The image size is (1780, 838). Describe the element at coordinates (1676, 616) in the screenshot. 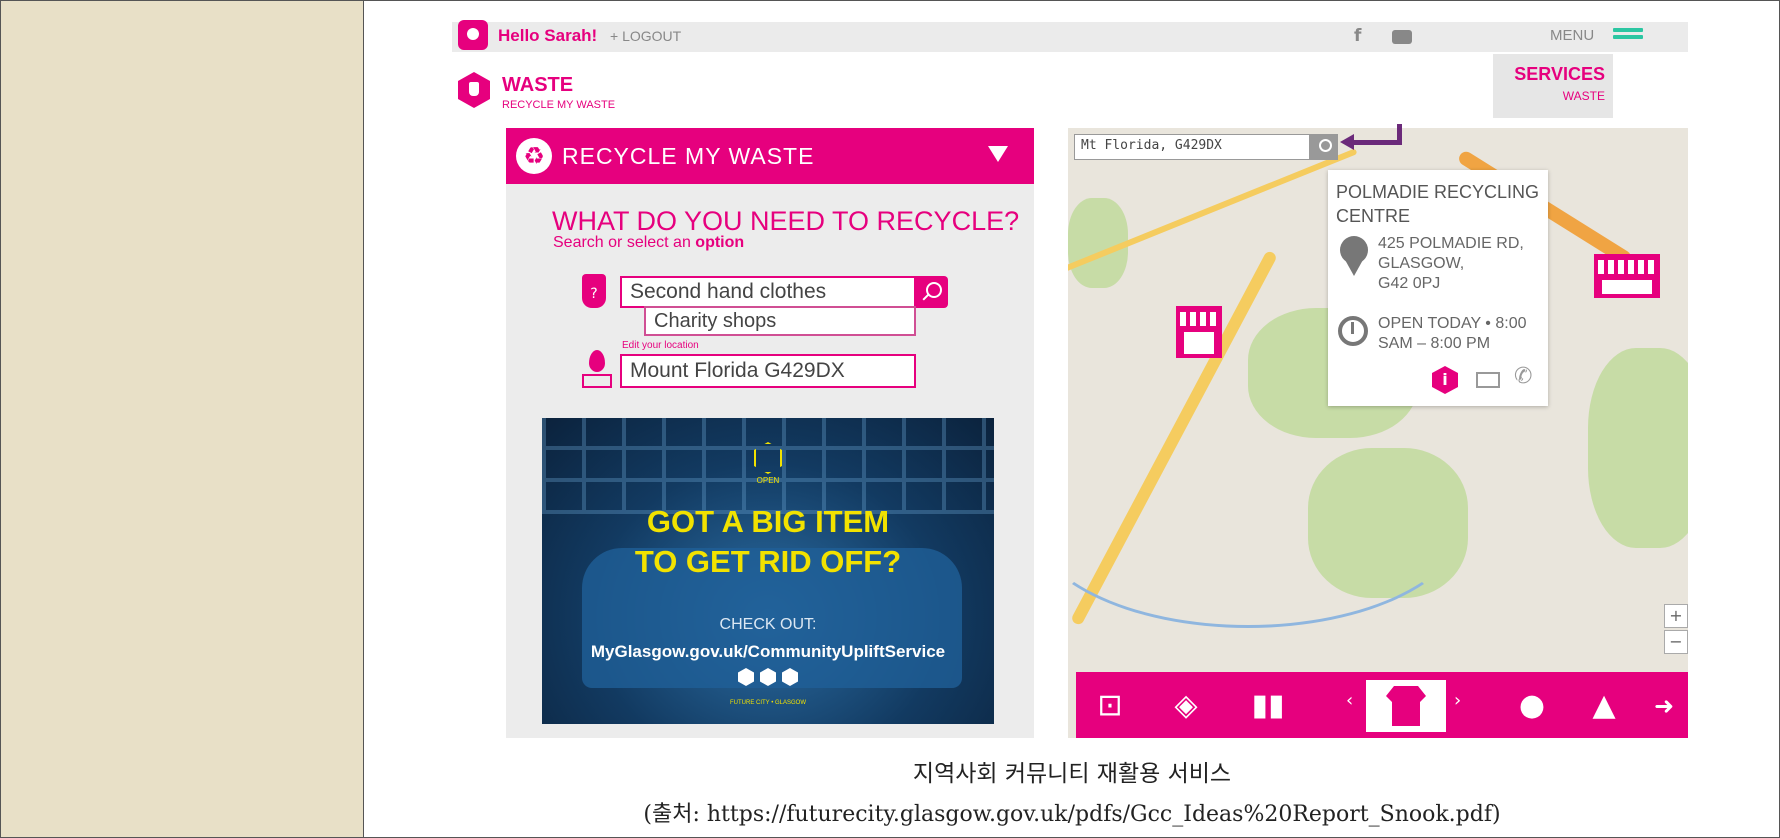

I see `zoom-in-button: +` at that location.